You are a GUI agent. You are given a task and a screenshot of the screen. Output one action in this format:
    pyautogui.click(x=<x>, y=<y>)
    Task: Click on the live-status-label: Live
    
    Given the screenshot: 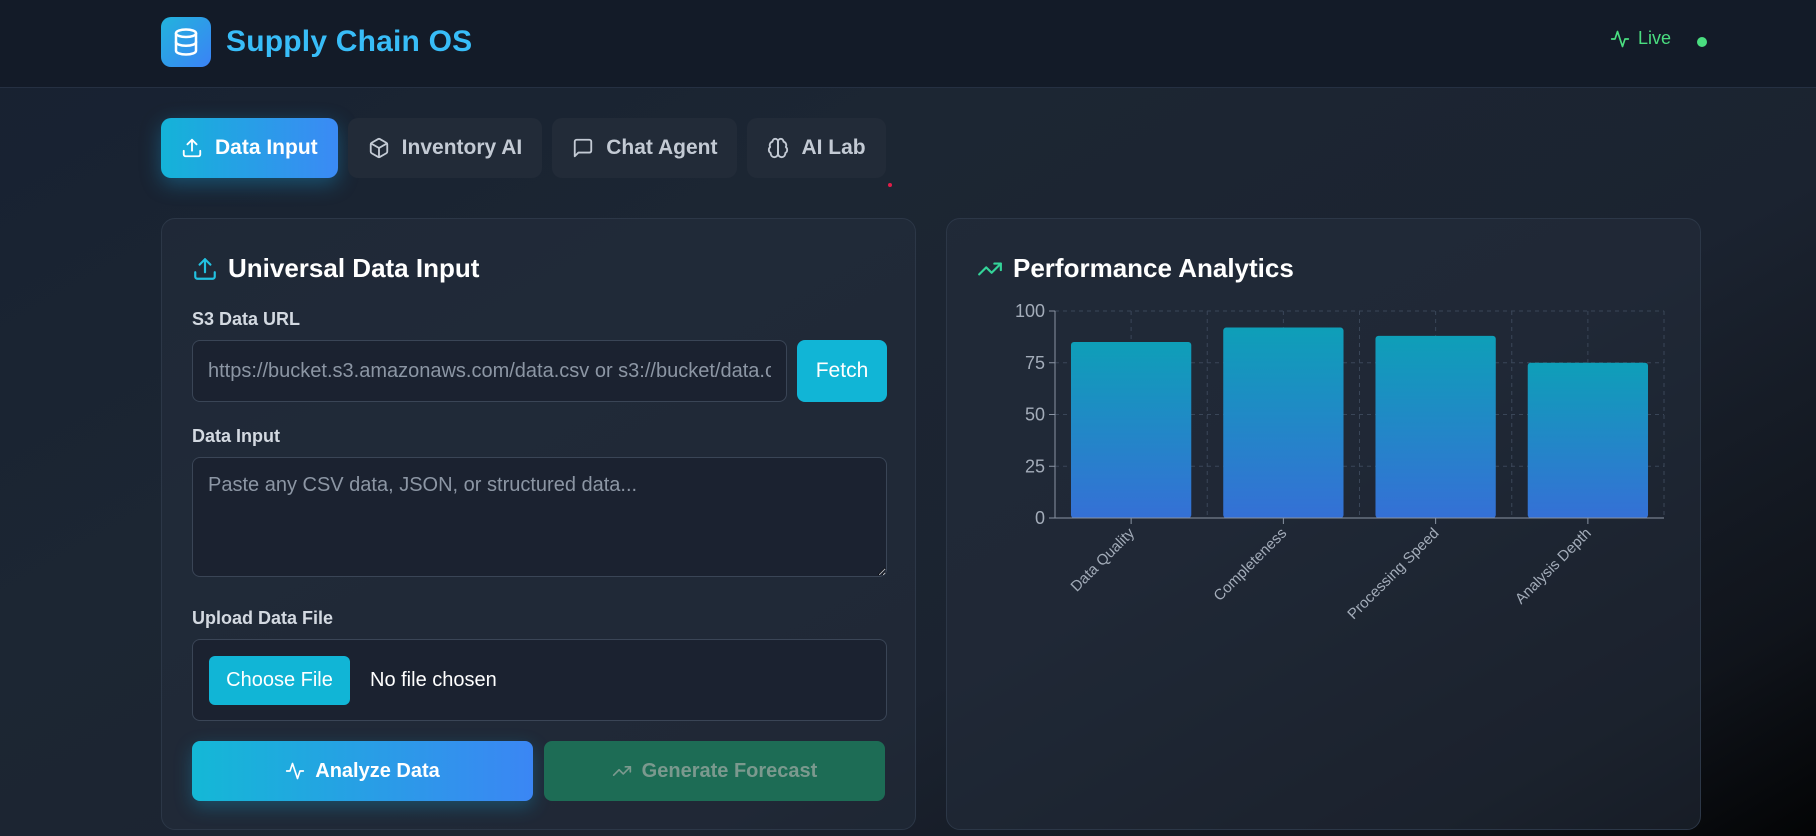 What is the action you would take?
    pyautogui.click(x=1655, y=38)
    